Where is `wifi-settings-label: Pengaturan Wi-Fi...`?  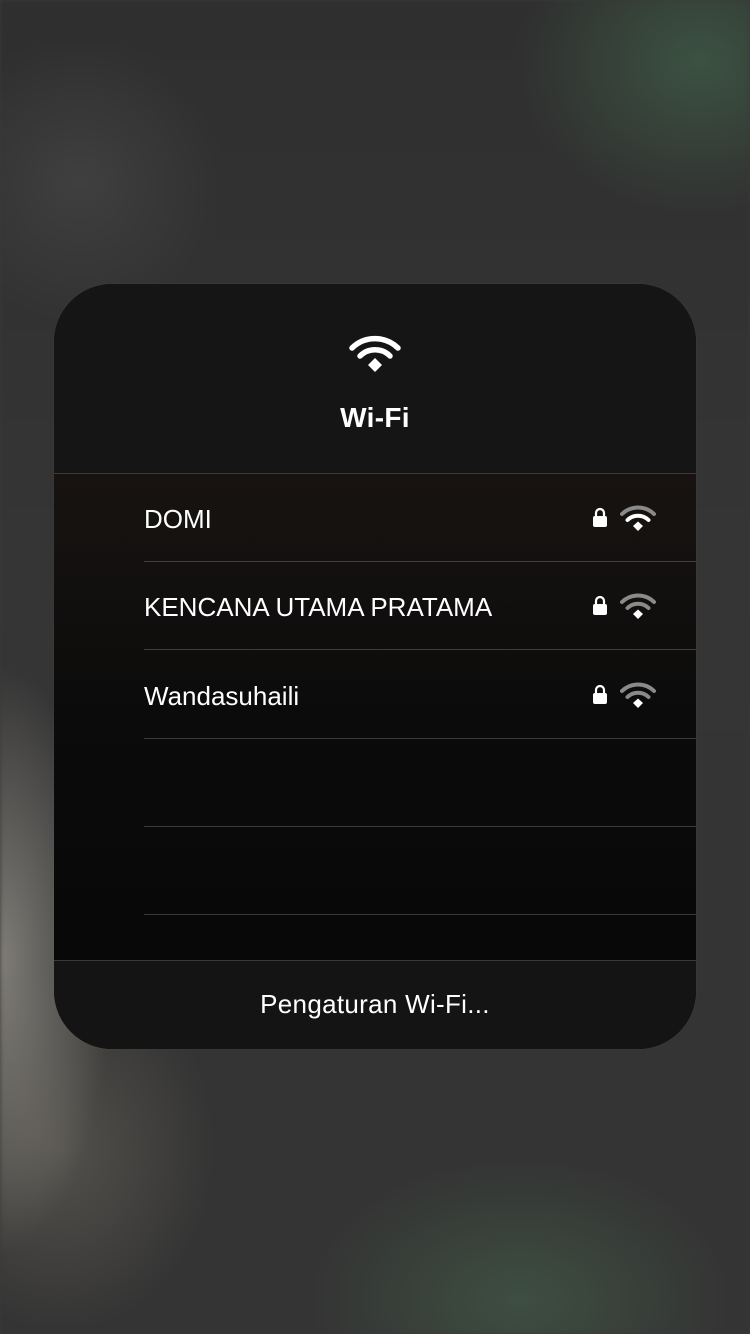
wifi-settings-label: Pengaturan Wi-Fi... is located at coordinates (375, 1004).